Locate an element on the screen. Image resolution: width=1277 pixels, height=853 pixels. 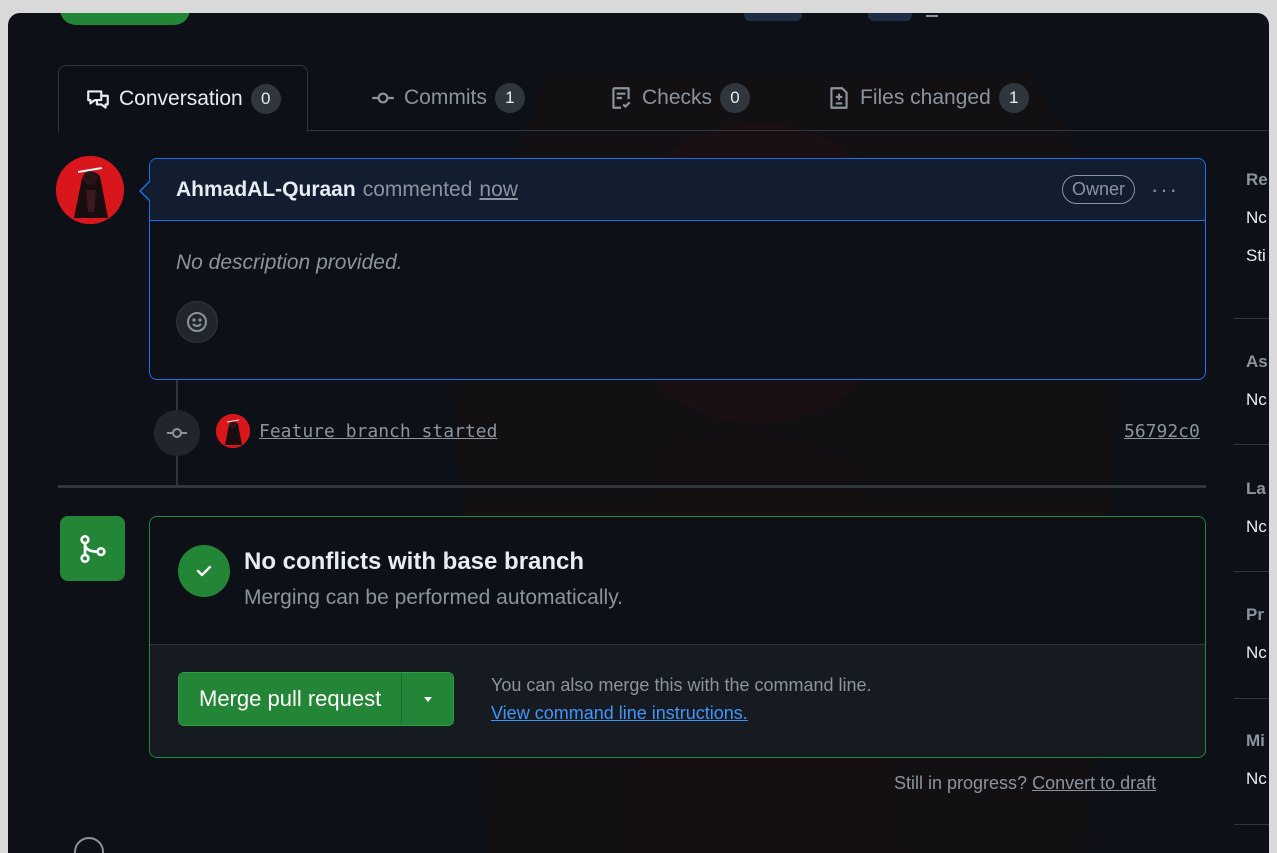
kebab-menu-icon: ··· is located at coordinates (1165, 190).